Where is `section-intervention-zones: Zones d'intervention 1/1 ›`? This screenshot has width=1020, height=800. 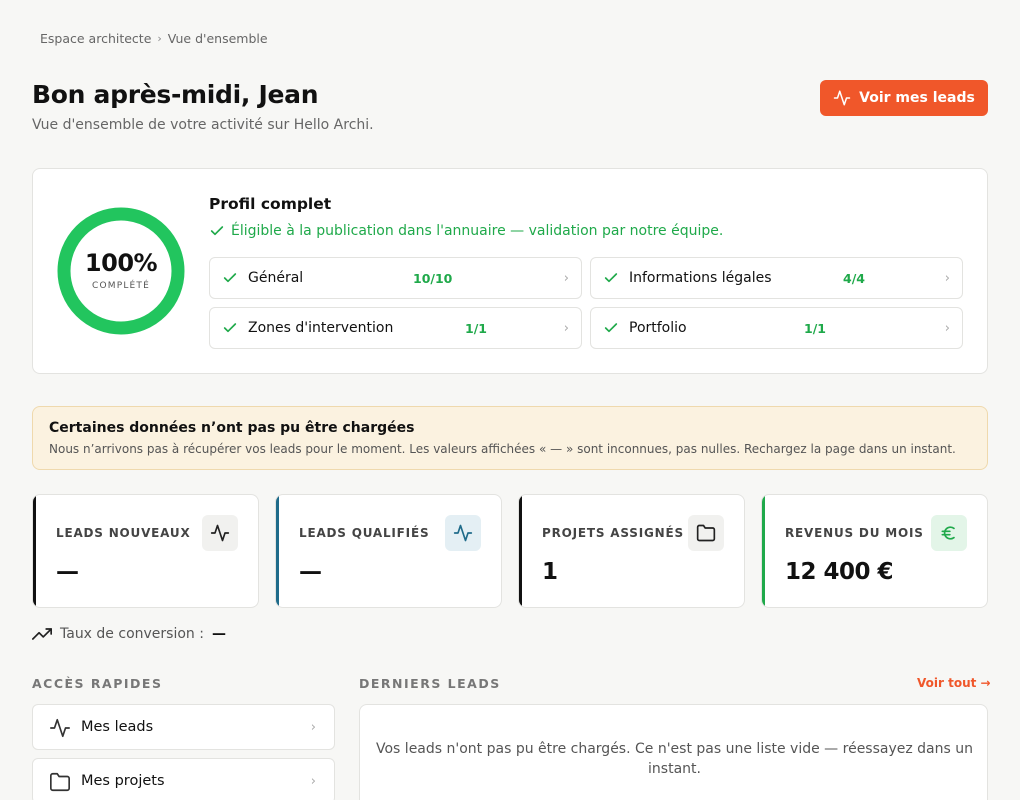
section-intervention-zones: Zones d'intervention 1/1 › is located at coordinates (395, 328).